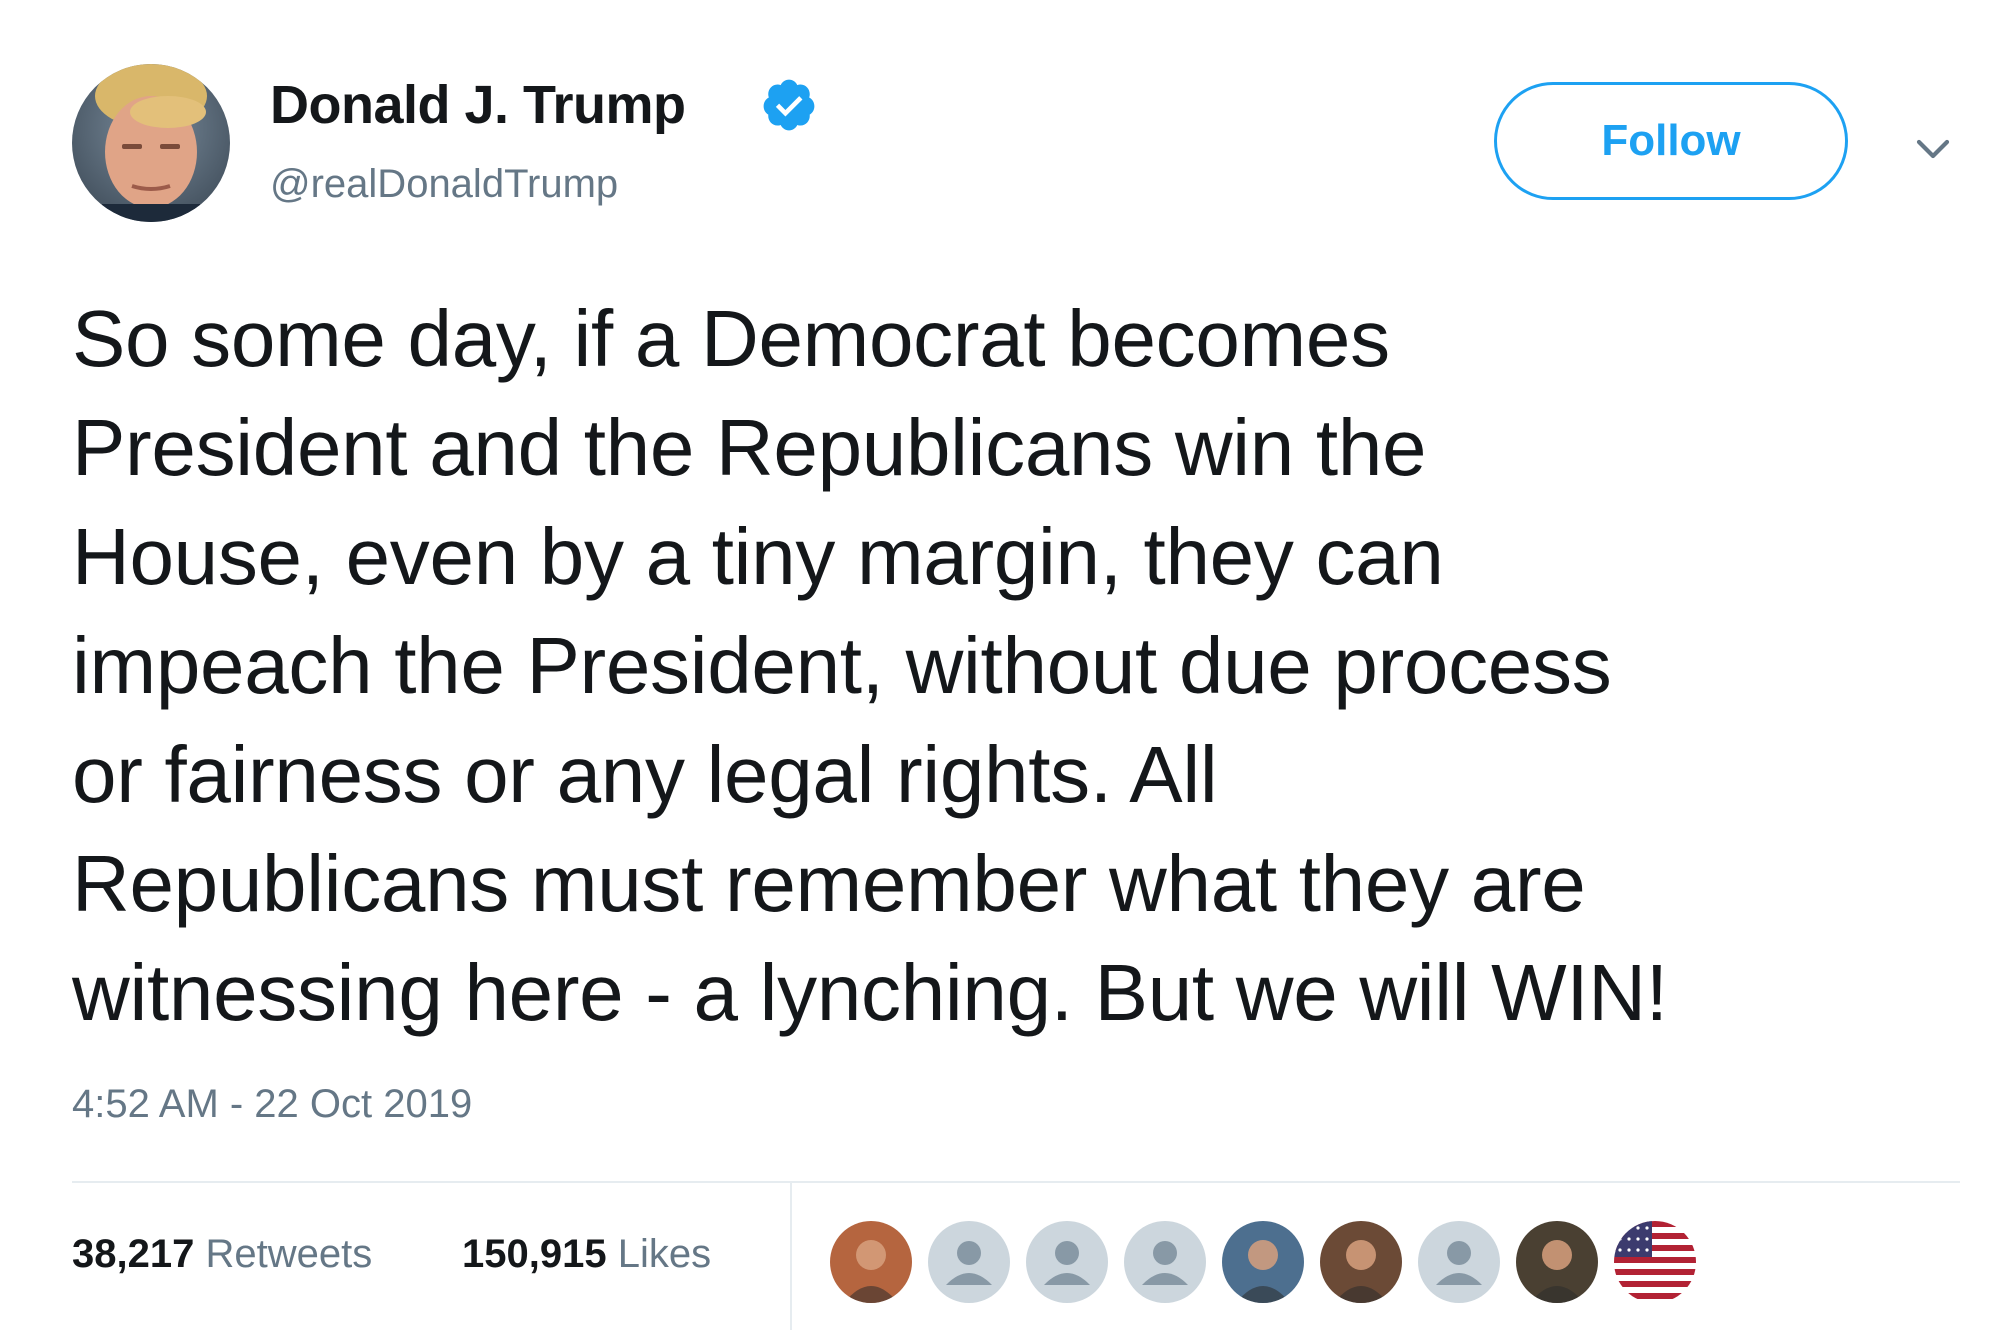 The image size is (2000, 1330). I want to click on tweet-text-line: President and the Republicans win the, so click(749, 447).